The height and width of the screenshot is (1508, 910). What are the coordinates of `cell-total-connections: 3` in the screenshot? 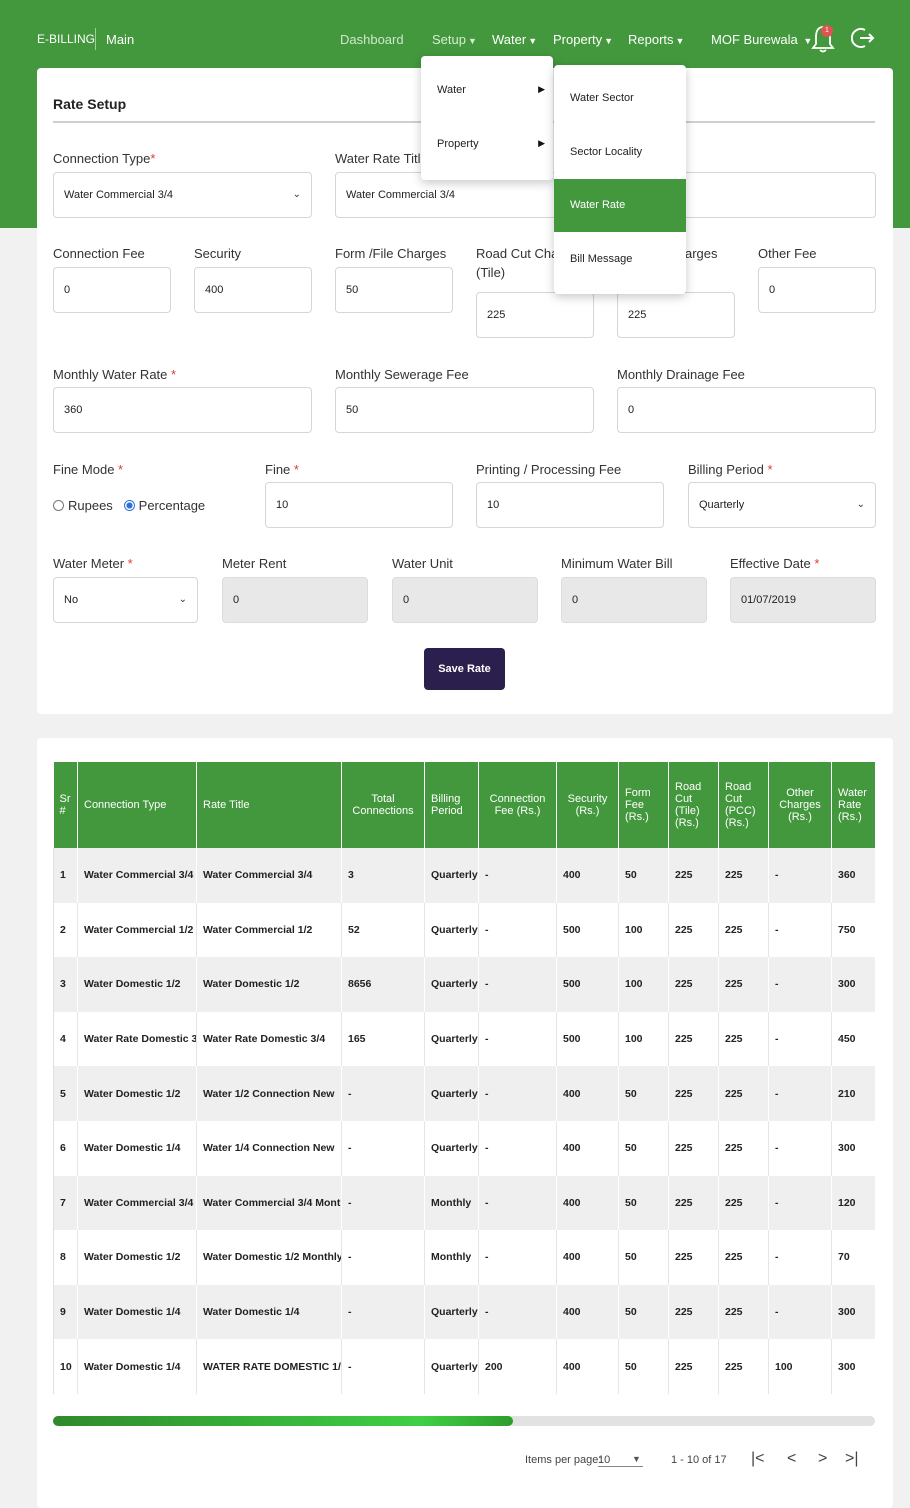 It's located at (383, 875).